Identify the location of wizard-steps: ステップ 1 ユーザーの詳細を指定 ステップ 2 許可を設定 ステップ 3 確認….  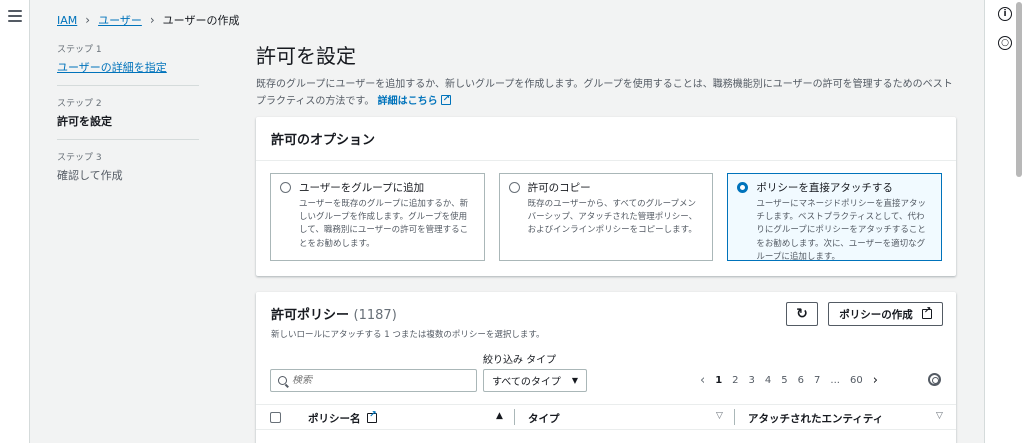
(128, 122).